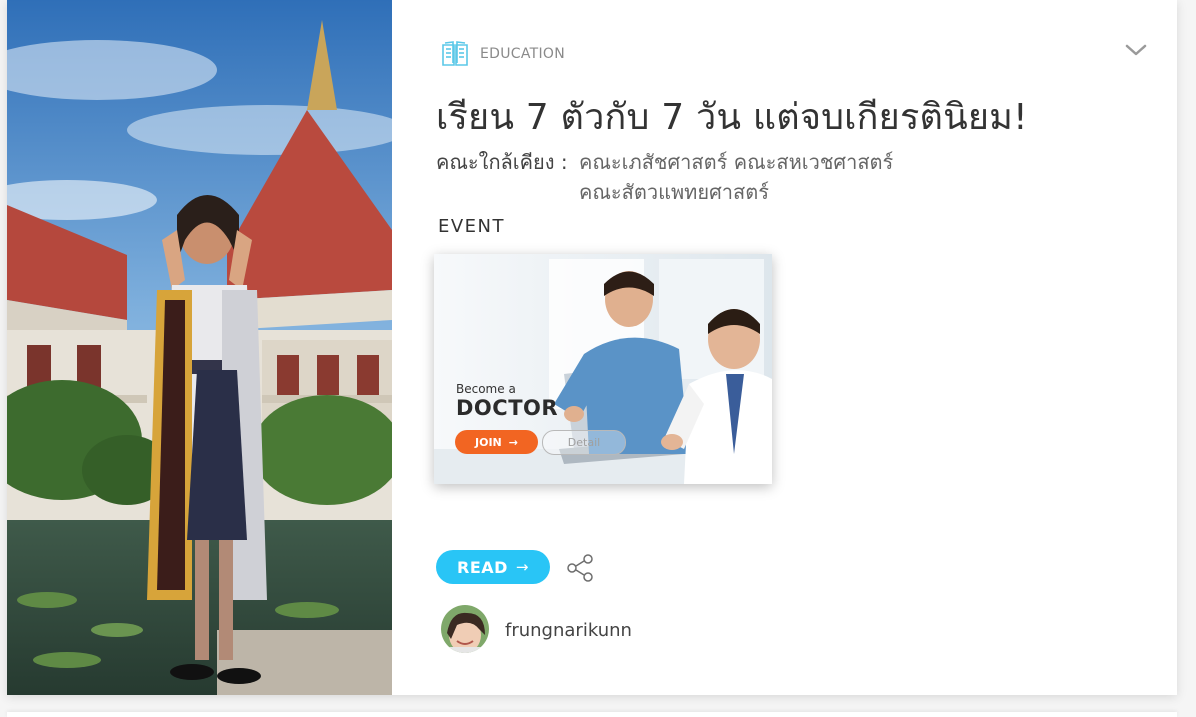 This screenshot has width=1196, height=717. What do you see at coordinates (736, 162) in the screenshot?
I see `related-faculty-line-1: คณะเภสัชศาสตร์ คณะสหเวชศาสตร์` at bounding box center [736, 162].